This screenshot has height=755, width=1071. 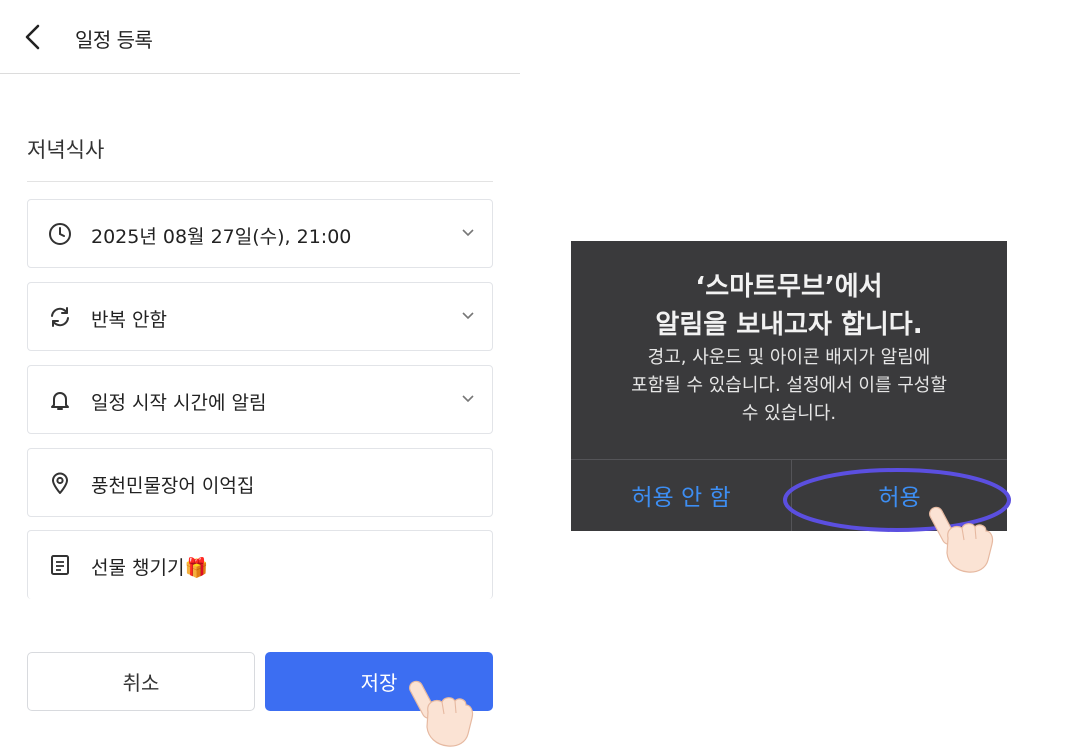 I want to click on clock-icon, so click(x=60, y=234).